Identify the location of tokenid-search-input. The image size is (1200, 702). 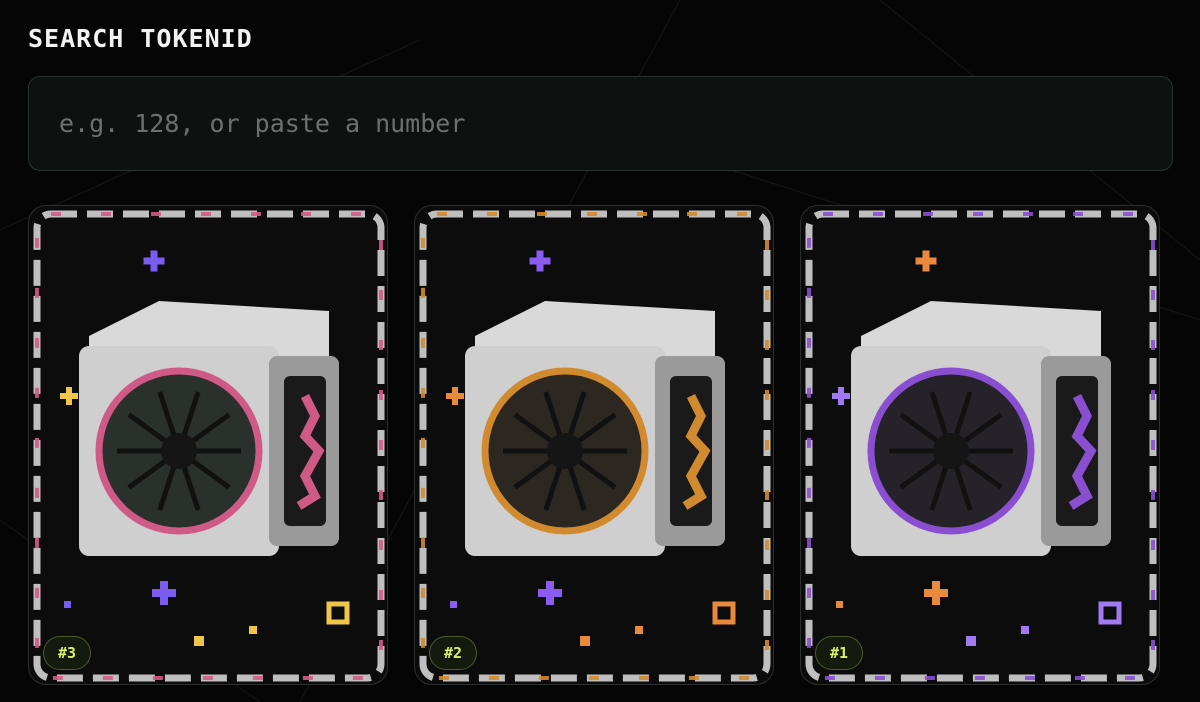
(600, 123).